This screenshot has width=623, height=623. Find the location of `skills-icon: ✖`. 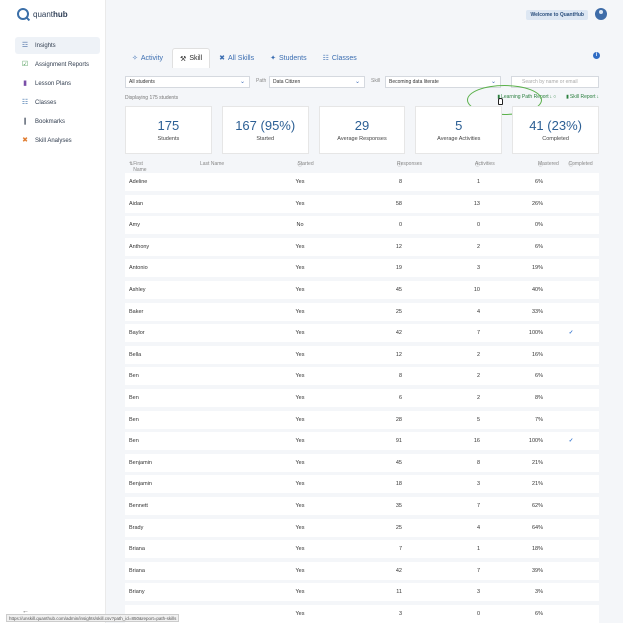

skills-icon: ✖ is located at coordinates (222, 58).